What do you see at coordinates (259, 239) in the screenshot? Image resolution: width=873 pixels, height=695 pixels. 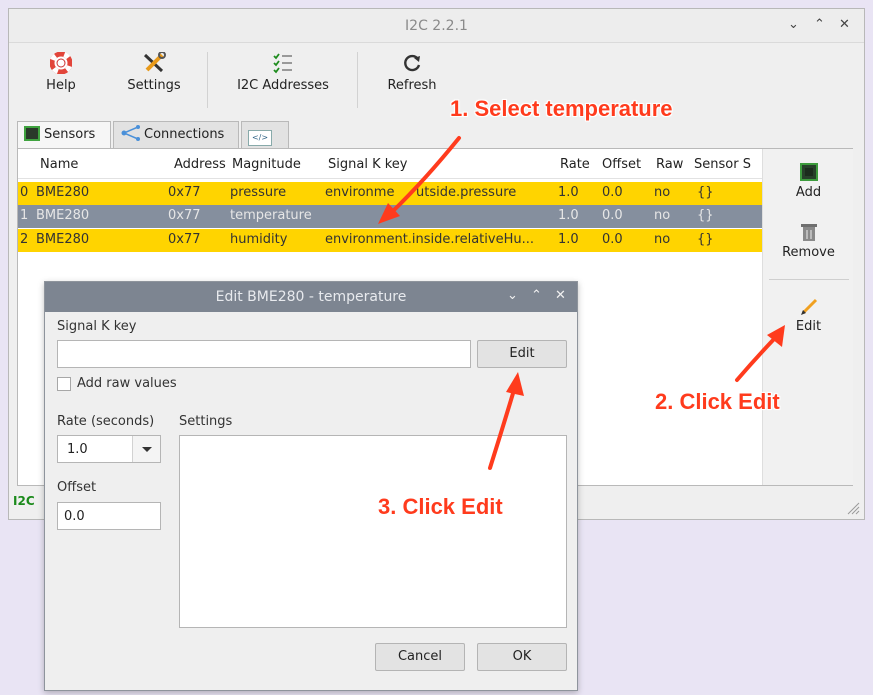 I see `cell-magnitude: humidity` at bounding box center [259, 239].